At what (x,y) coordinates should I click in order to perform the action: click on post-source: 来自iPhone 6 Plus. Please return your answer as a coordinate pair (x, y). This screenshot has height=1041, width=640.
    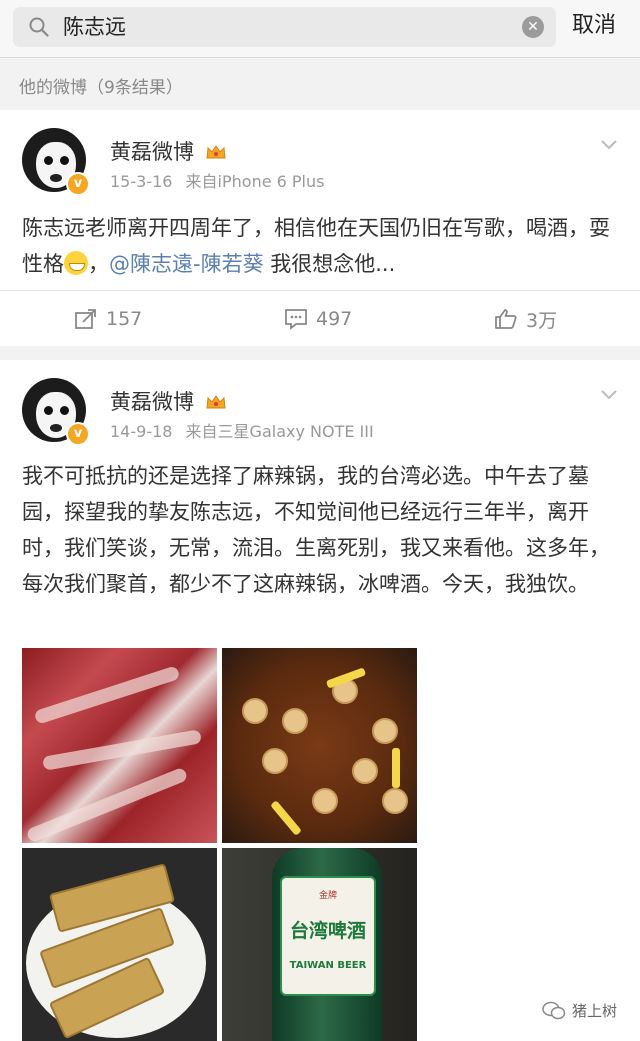
    Looking at the image, I should click on (255, 181).